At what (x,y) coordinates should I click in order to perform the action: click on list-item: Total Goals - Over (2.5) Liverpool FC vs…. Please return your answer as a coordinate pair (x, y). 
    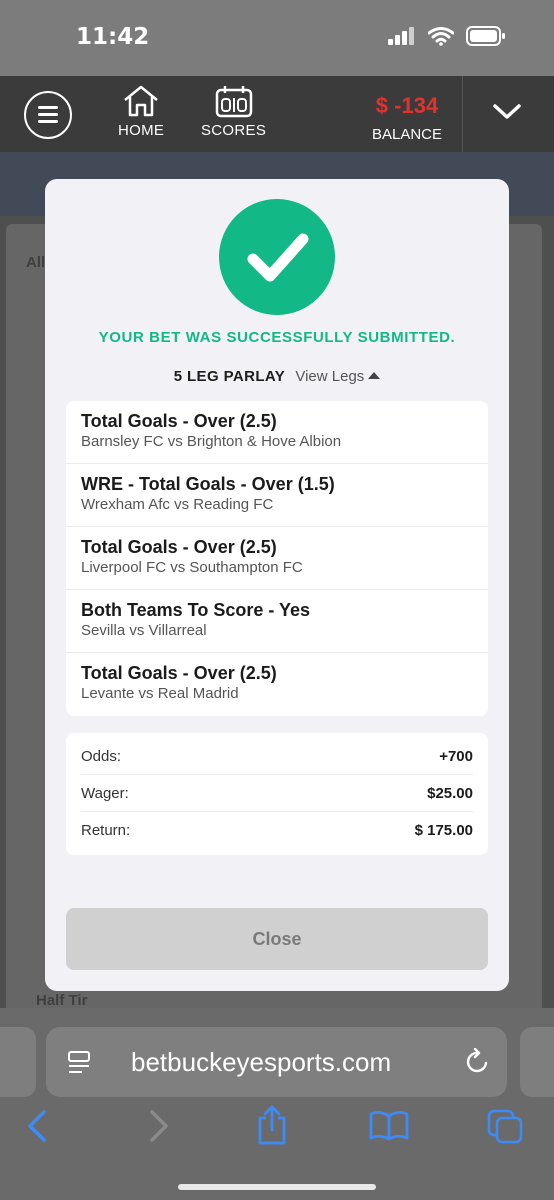
    Looking at the image, I should click on (277, 558).